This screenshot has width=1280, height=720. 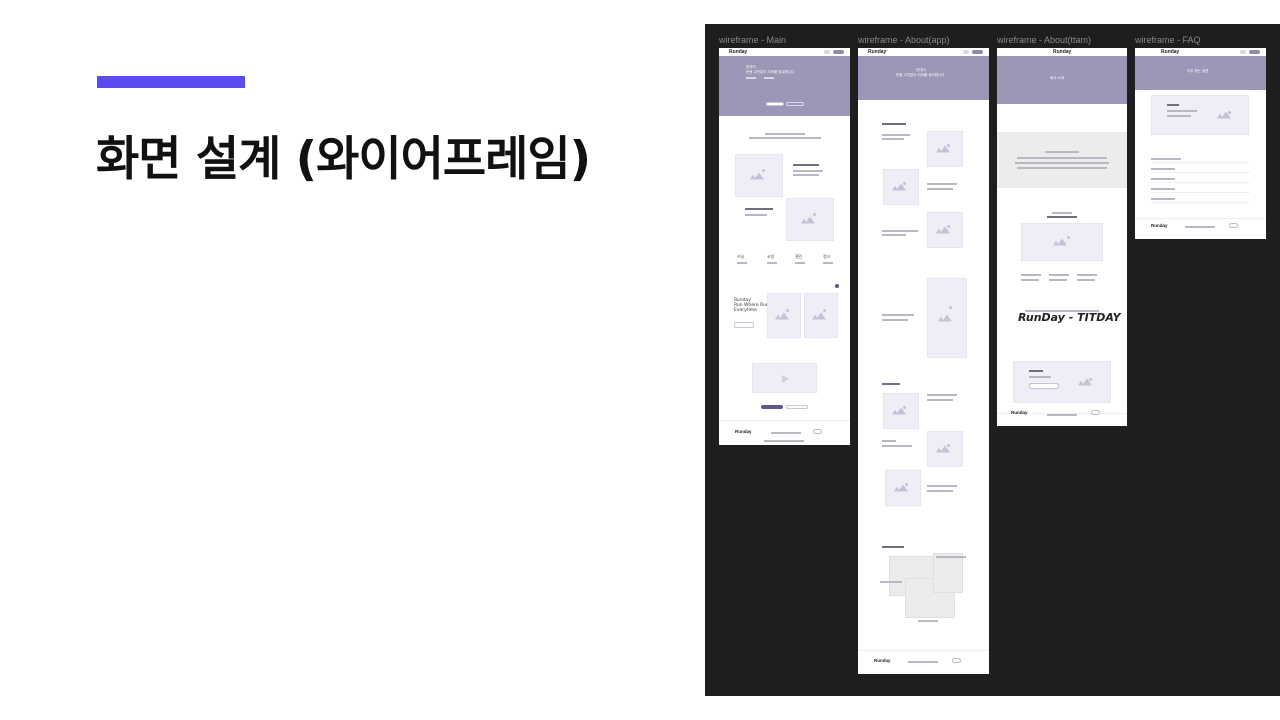 What do you see at coordinates (827, 256) in the screenshot?
I see `wf-feature-4: 랭크` at bounding box center [827, 256].